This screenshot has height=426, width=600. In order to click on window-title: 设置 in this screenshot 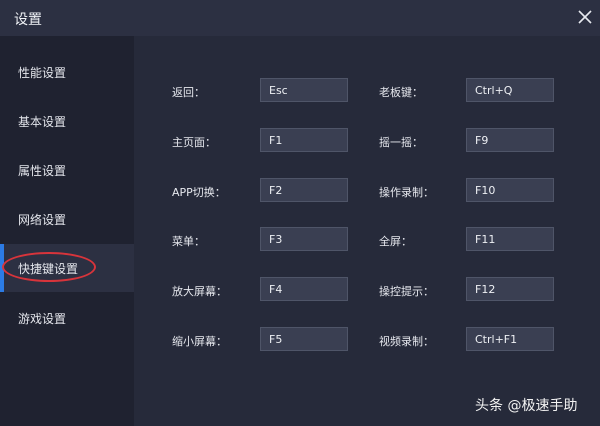, I will do `click(28, 20)`.